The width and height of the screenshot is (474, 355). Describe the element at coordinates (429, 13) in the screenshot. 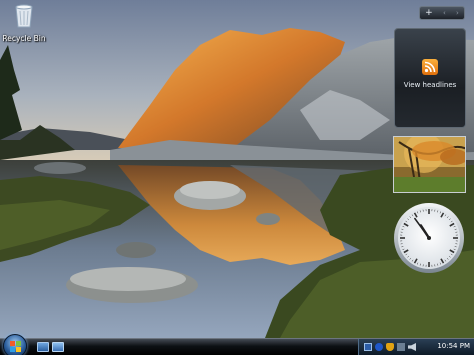

I see `add-gadget-button: +` at that location.